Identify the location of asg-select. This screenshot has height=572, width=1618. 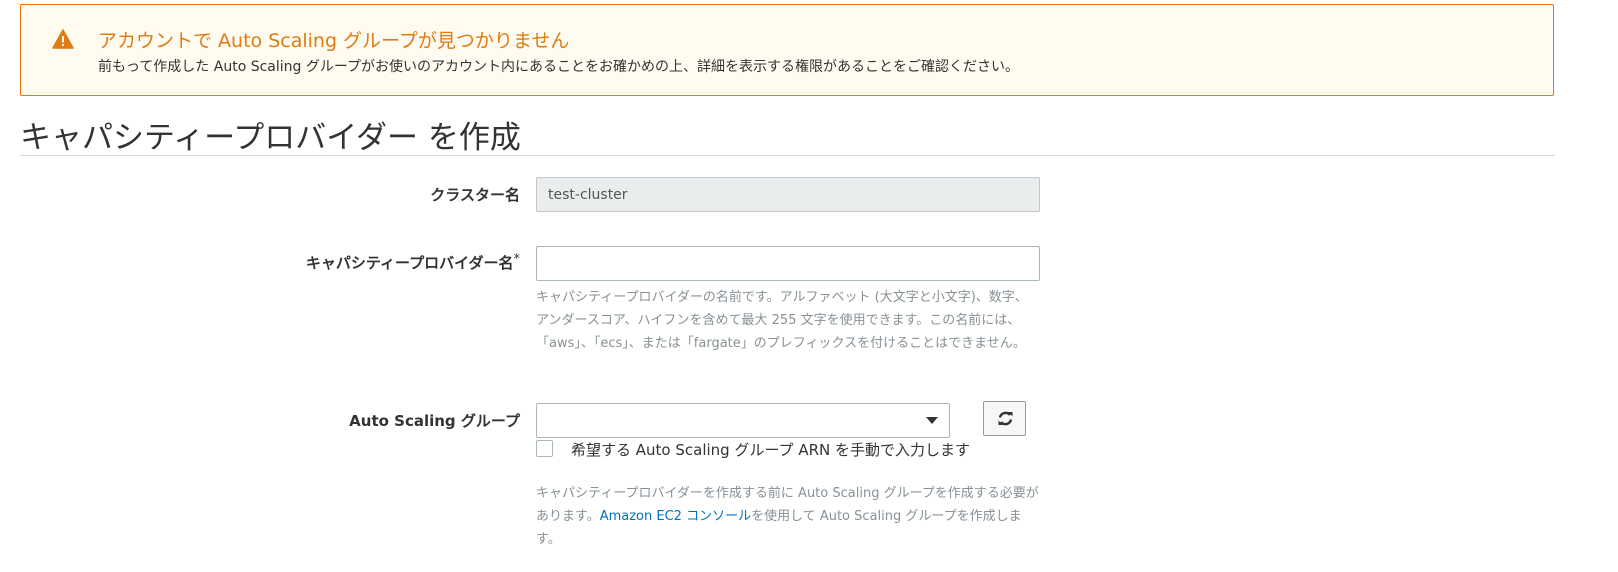
(743, 420).